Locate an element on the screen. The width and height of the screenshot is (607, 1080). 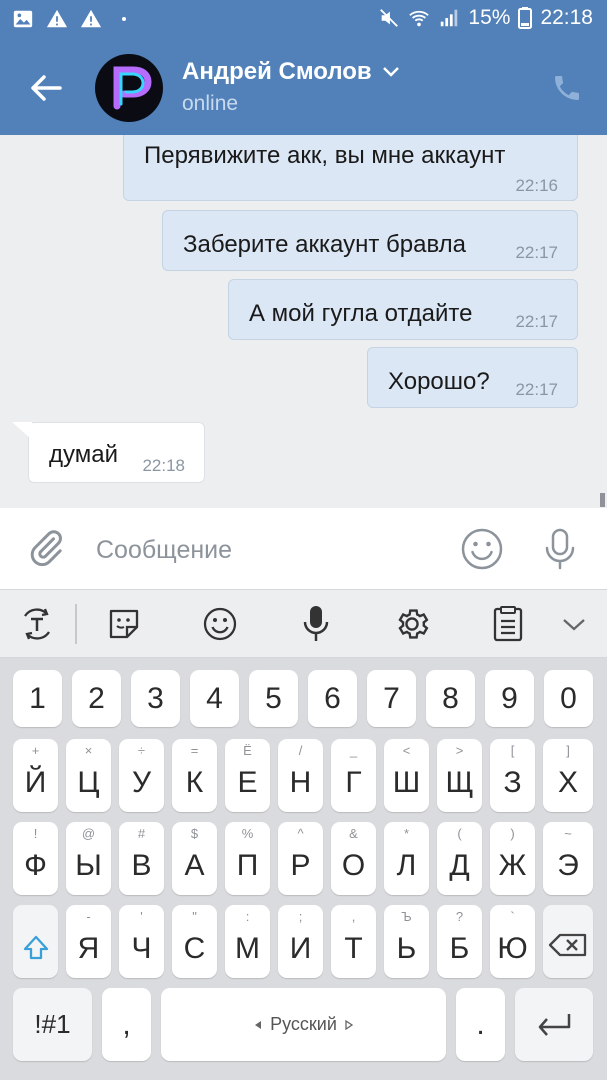
message-composer is located at coordinates (303, 549).